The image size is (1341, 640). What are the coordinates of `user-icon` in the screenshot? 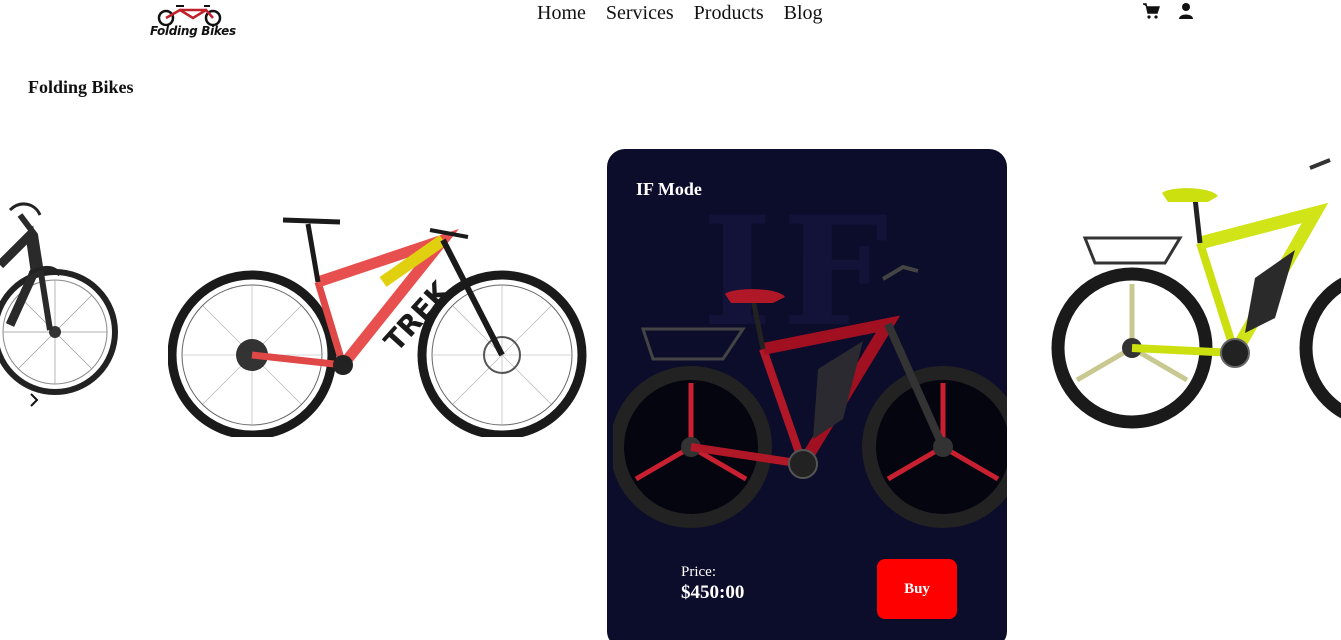 It's located at (1186, 13).